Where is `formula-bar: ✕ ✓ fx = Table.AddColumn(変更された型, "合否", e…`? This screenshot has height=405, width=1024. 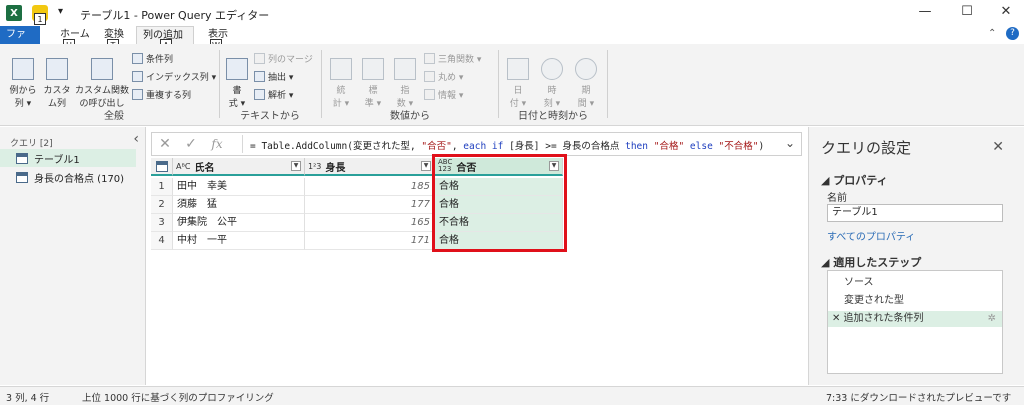
formula-bar: ✕ ✓ fx = Table.AddColumn(変更された型, "合否", e… is located at coordinates (476, 144).